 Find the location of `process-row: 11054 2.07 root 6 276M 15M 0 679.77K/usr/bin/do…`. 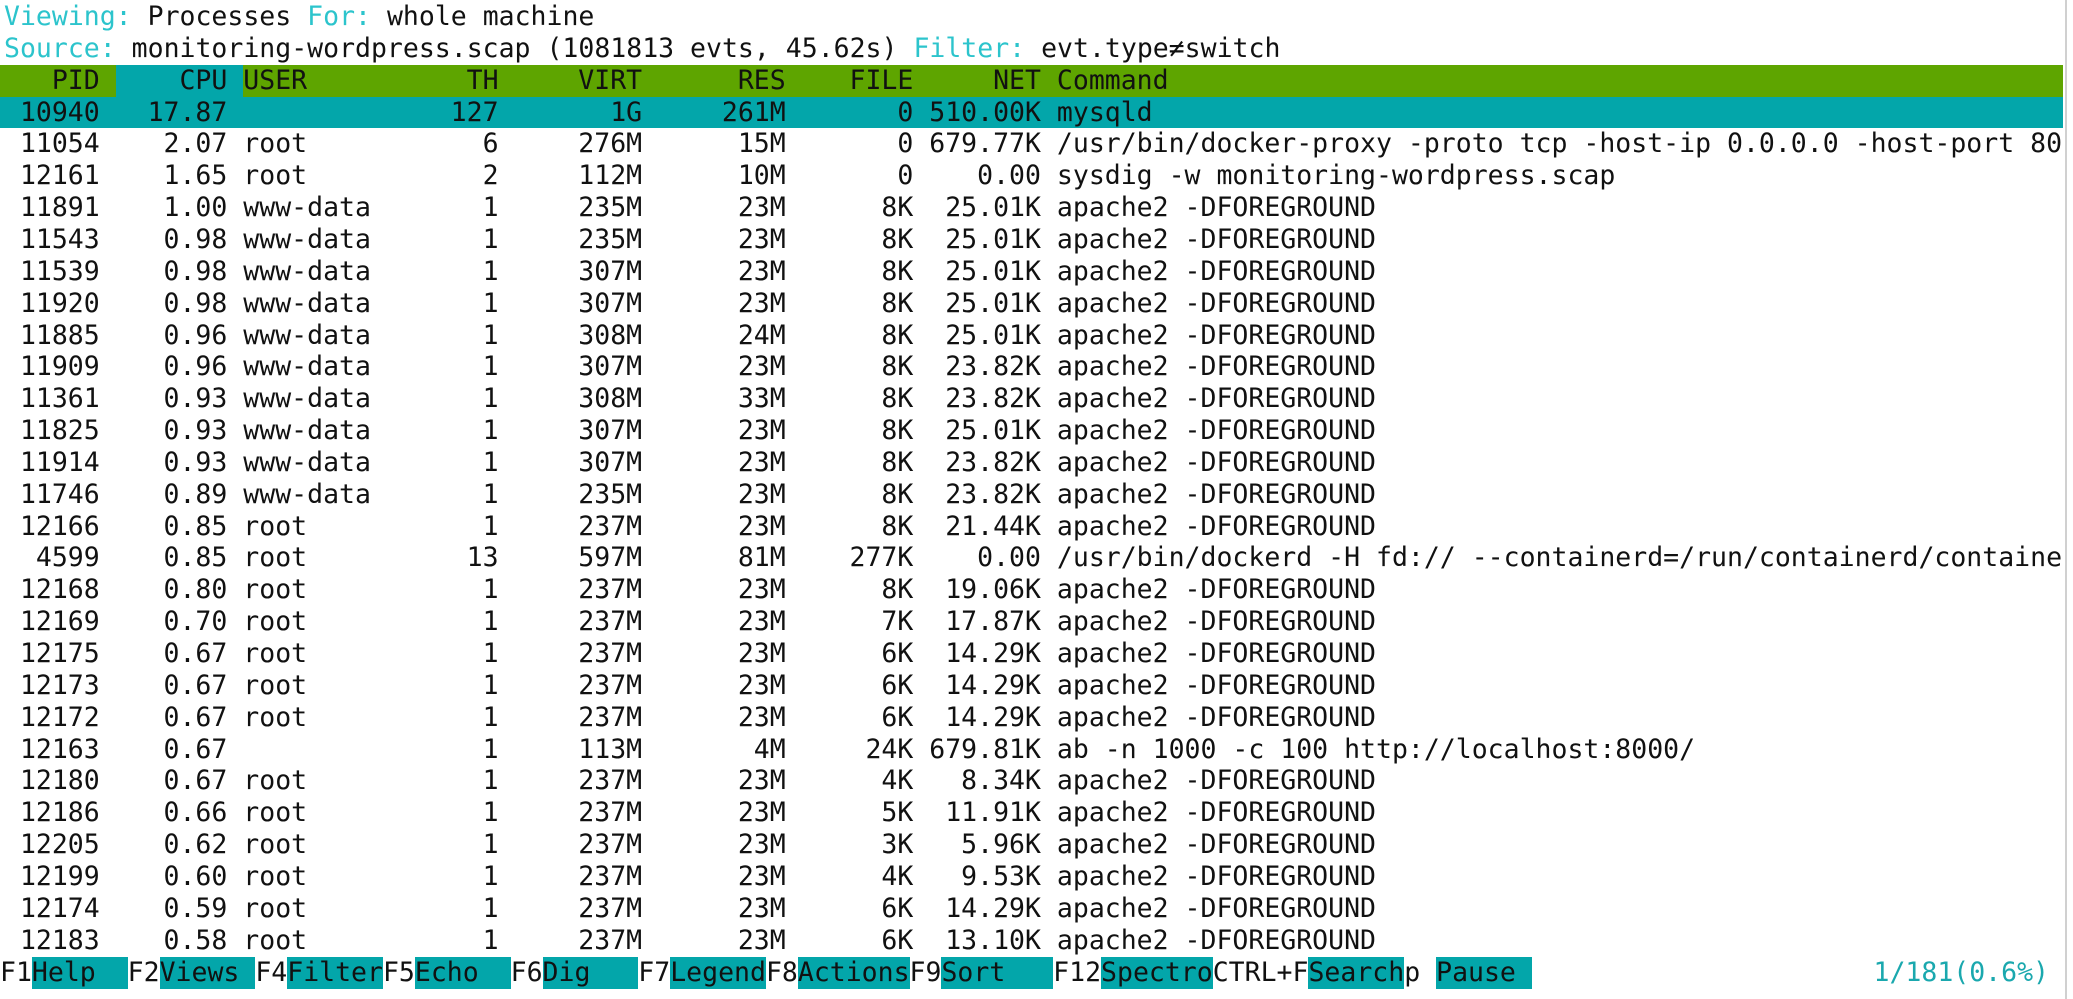

process-row: 11054 2.07 root 6 276M 15M 0 679.77K/usr/bin/do… is located at coordinates (1031, 144).